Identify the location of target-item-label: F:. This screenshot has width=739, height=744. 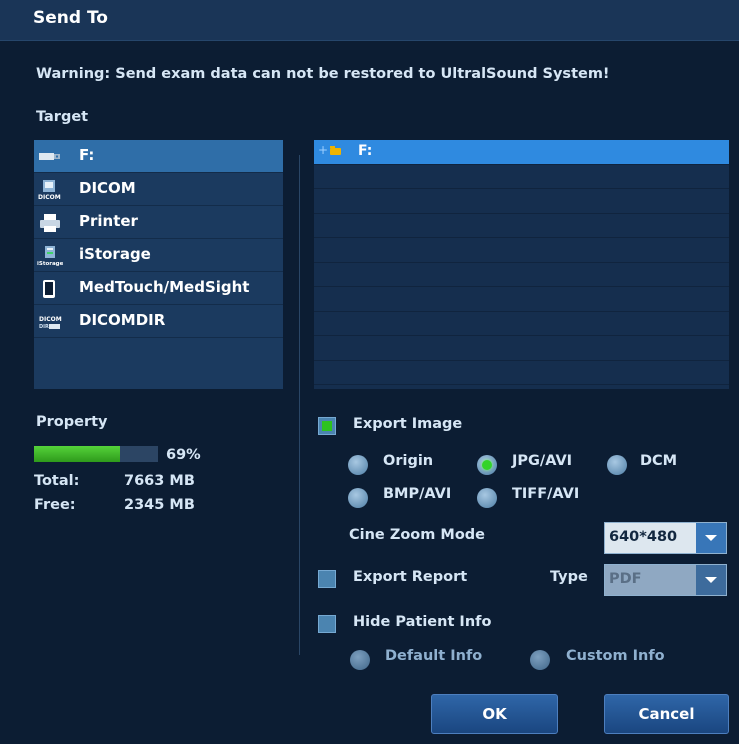
(87, 155).